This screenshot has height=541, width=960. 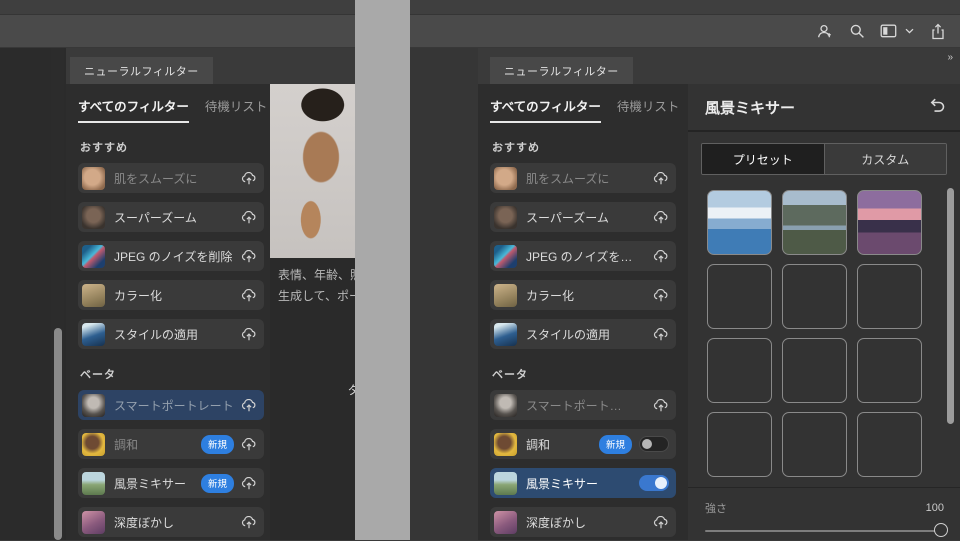 What do you see at coordinates (824, 31) in the screenshot?
I see `account-icon` at bounding box center [824, 31].